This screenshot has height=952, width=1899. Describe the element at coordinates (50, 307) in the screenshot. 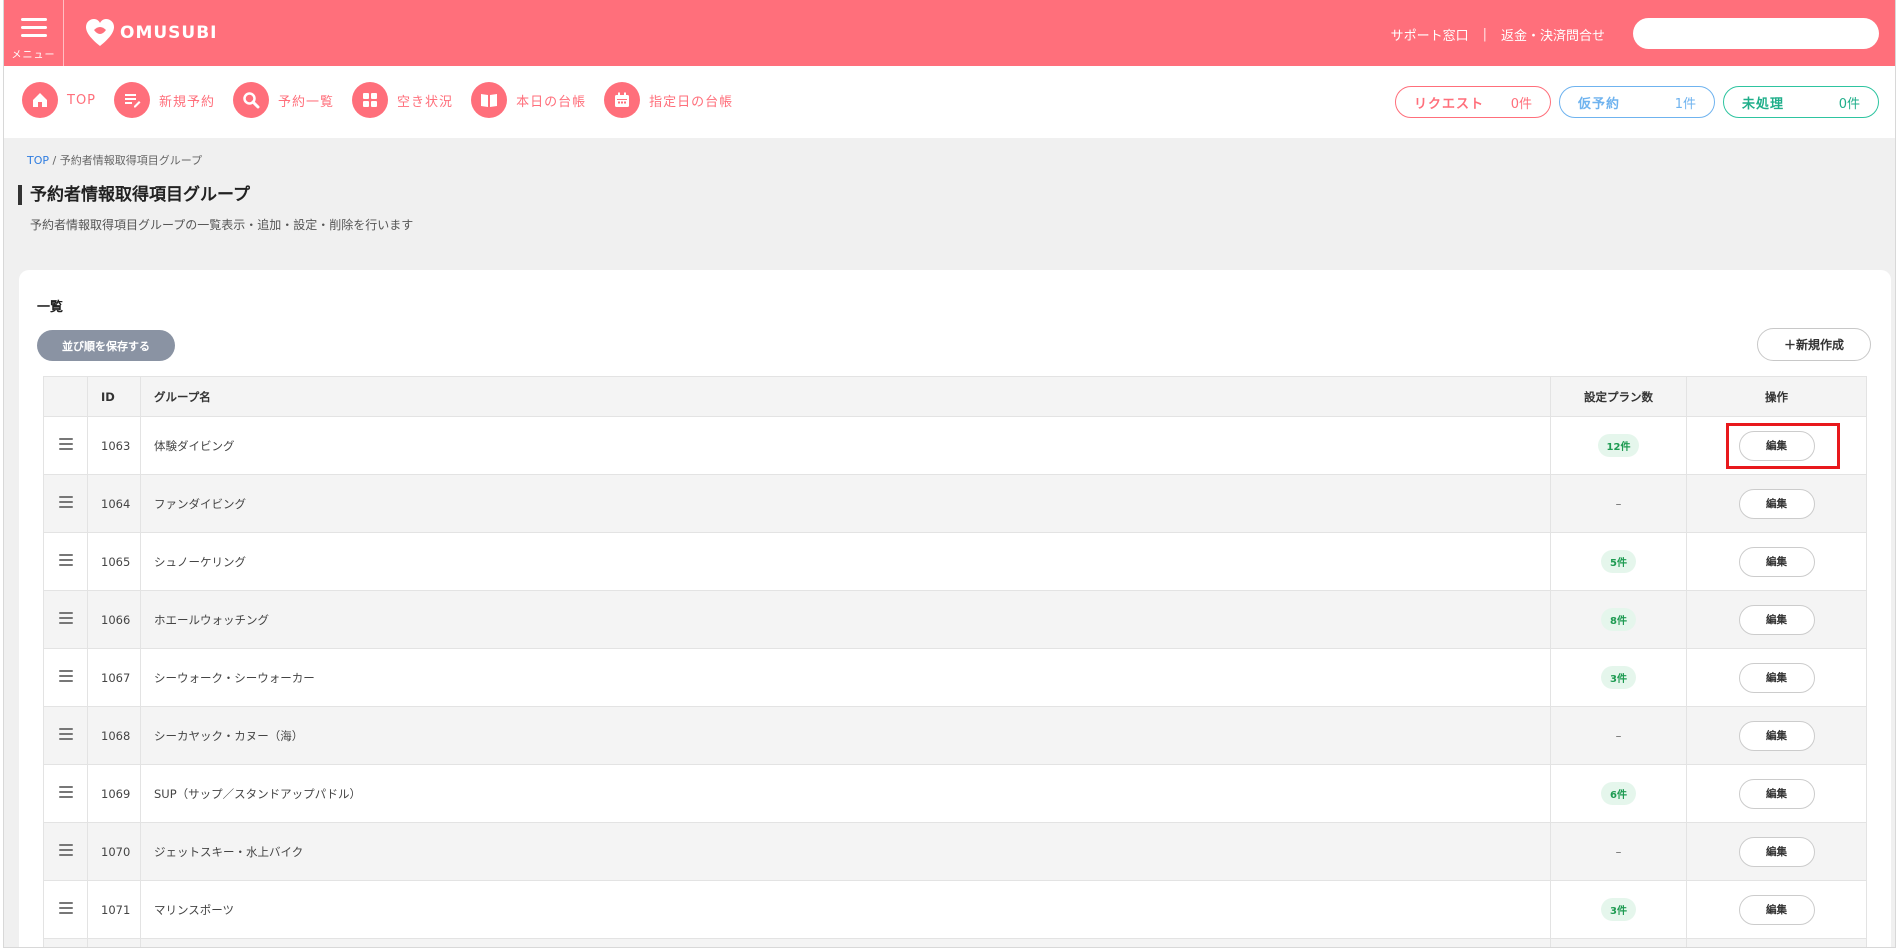

I see `list-title: 一覧` at that location.